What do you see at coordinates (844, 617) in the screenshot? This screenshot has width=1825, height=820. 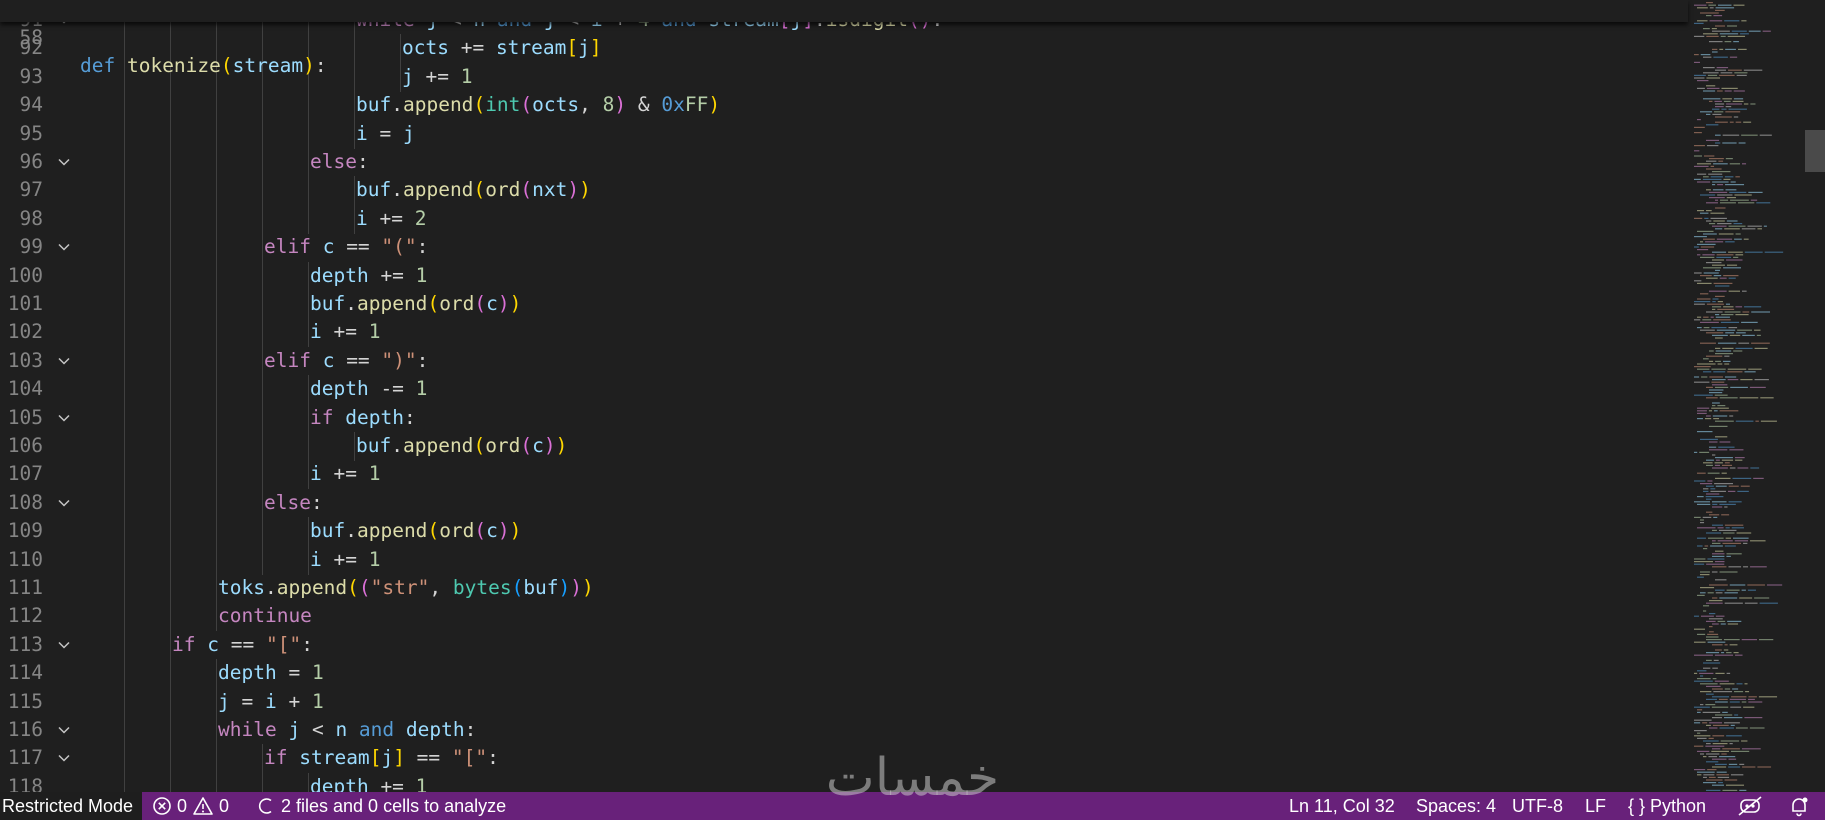 I see `code-line: 112 continue` at bounding box center [844, 617].